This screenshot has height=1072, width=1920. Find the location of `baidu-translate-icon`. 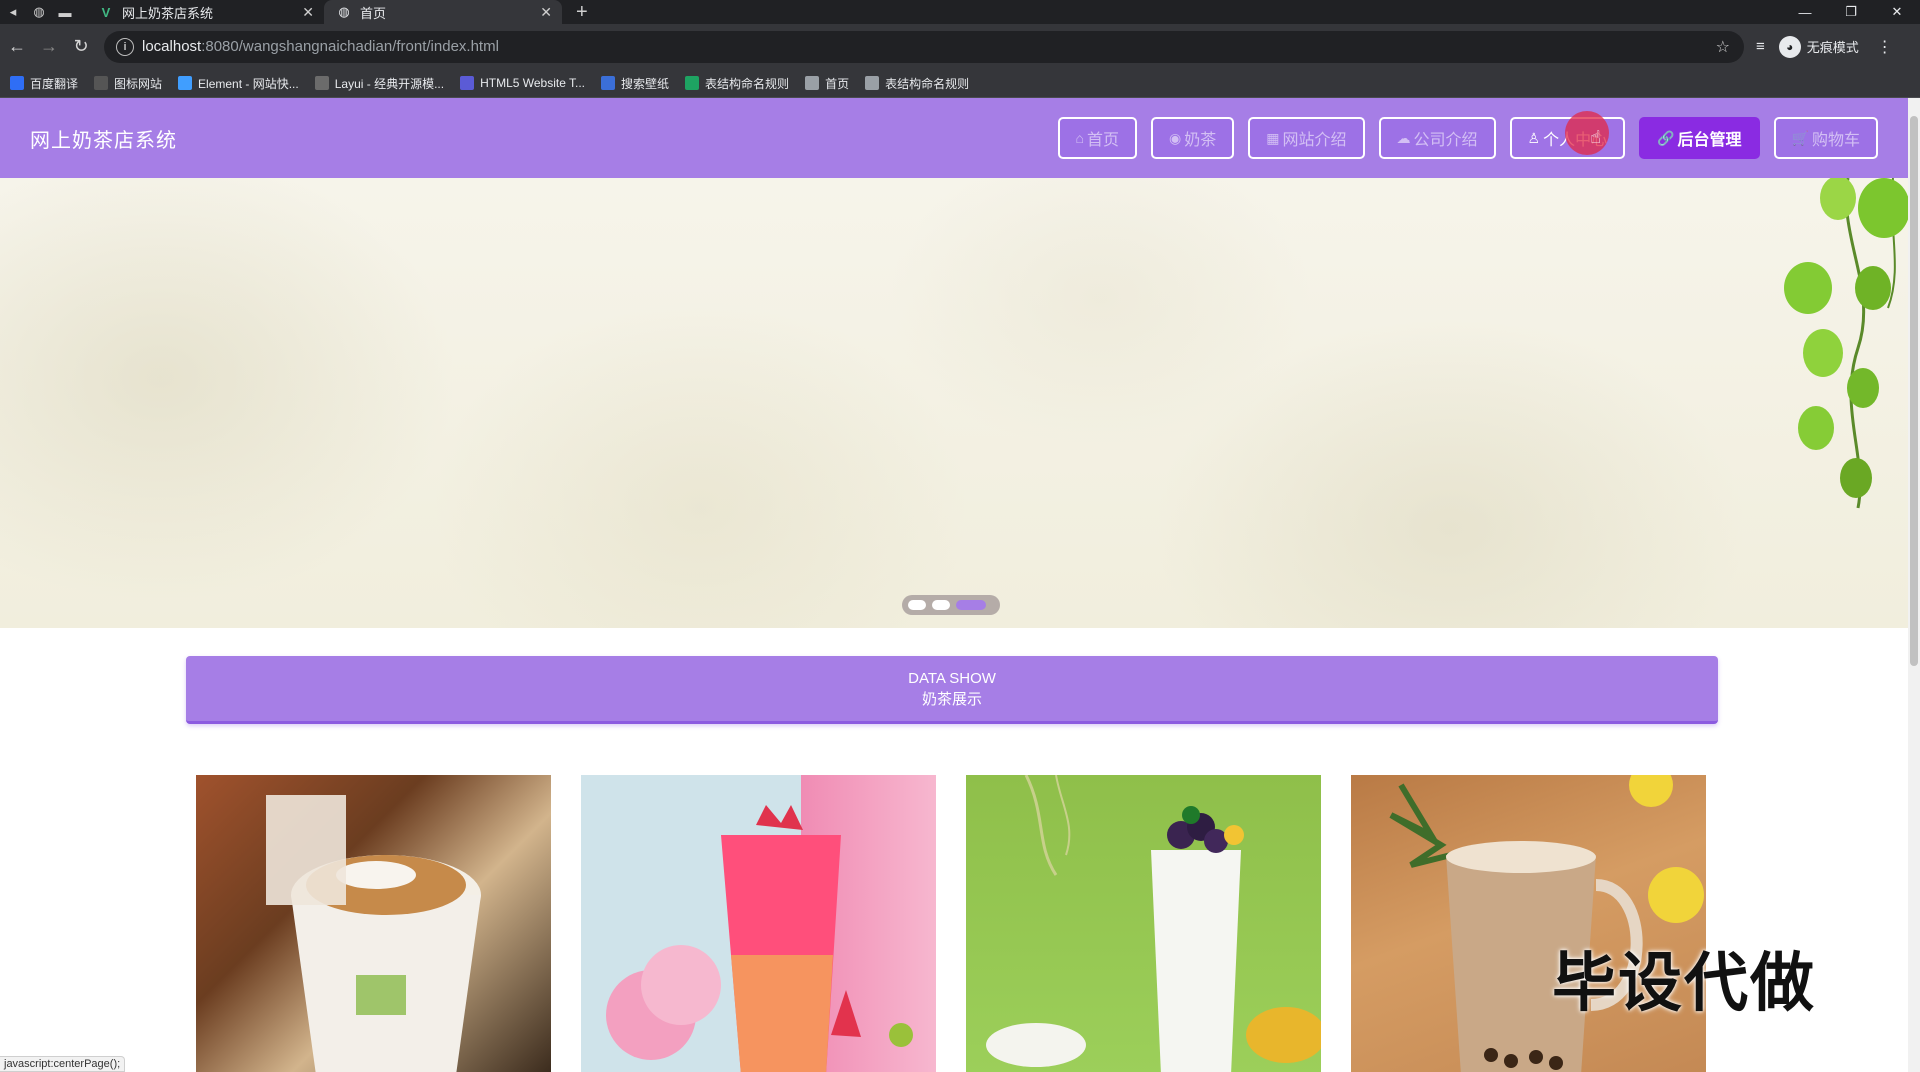

baidu-translate-icon is located at coordinates (17, 83).